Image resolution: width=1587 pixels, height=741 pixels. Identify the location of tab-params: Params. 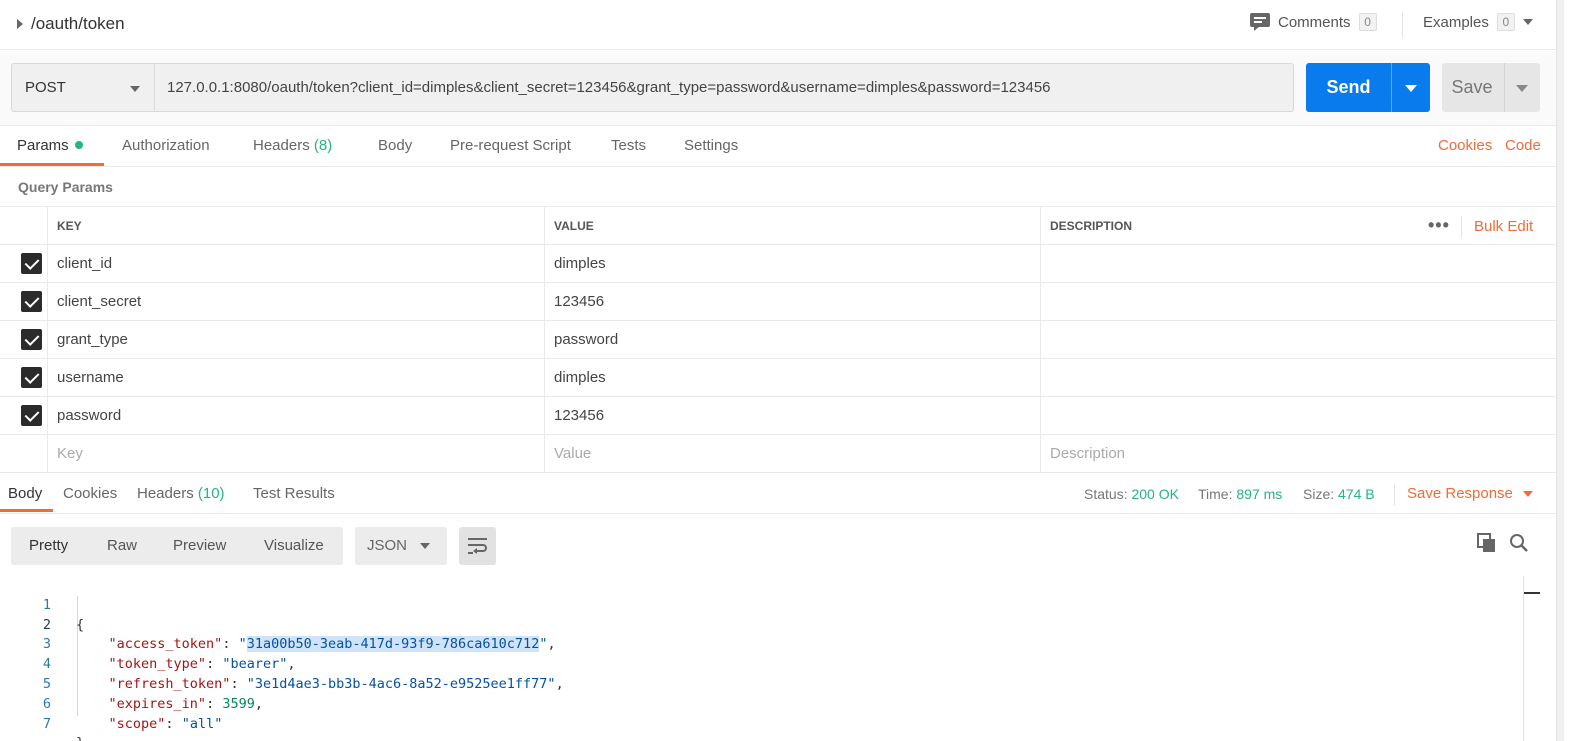
(50, 145).